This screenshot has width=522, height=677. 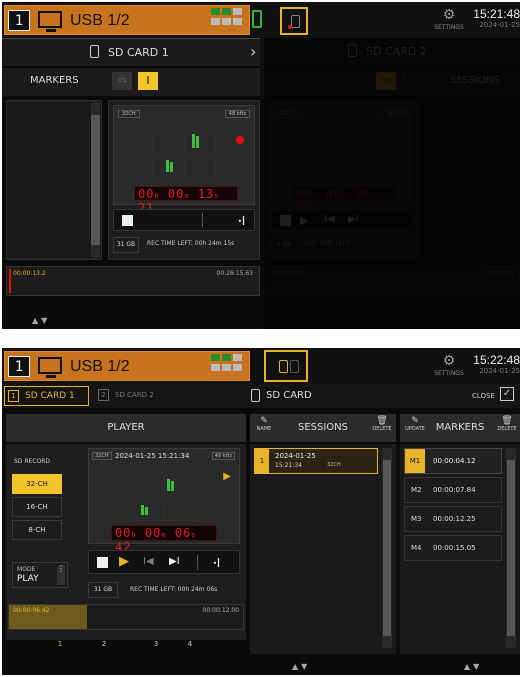 I want to click on marker-item: M3 00:00:12.25, so click(x=453, y=519).